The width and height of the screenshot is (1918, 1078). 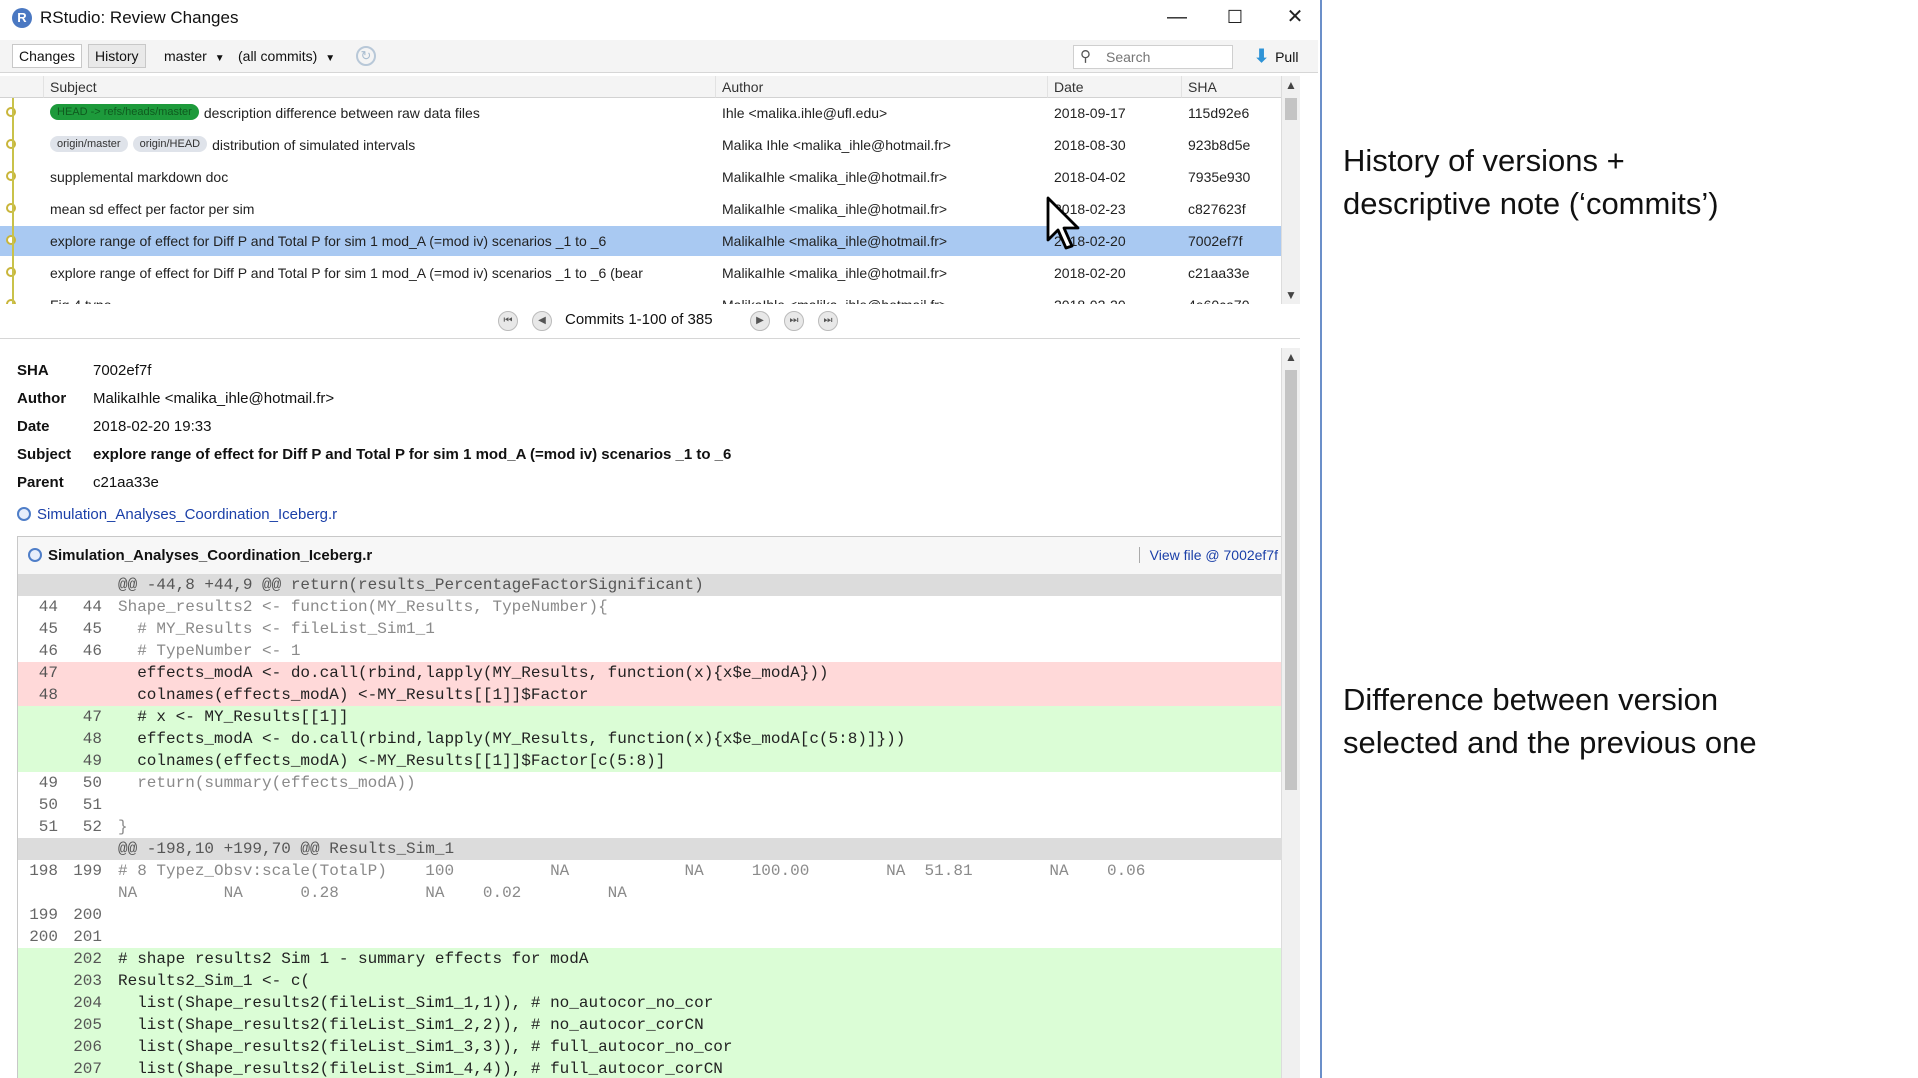 What do you see at coordinates (87, 915) in the screenshot?
I see `line-number-new: 200` at bounding box center [87, 915].